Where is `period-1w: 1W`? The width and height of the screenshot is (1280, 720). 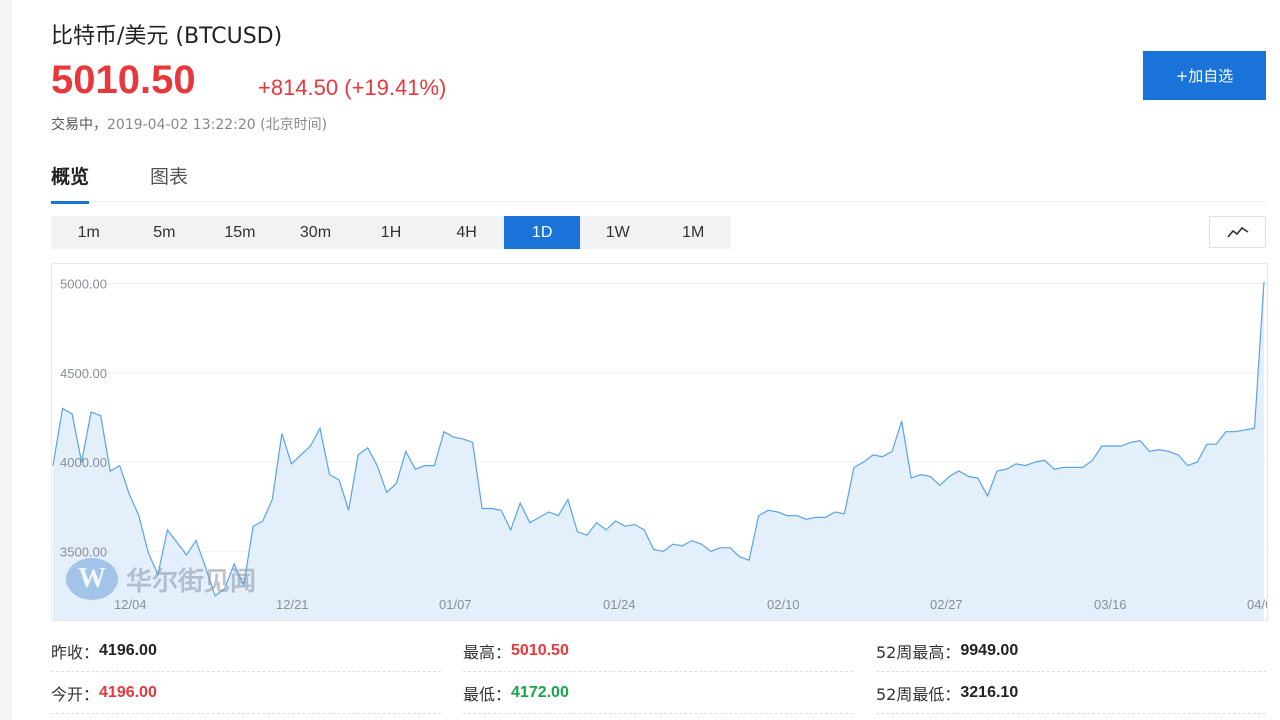
period-1w: 1W is located at coordinates (618, 232).